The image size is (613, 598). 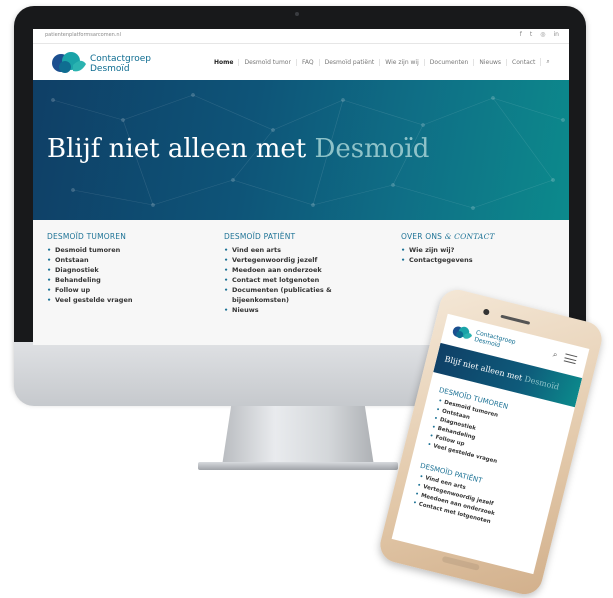 I want to click on facebook-icon: f, so click(x=521, y=34).